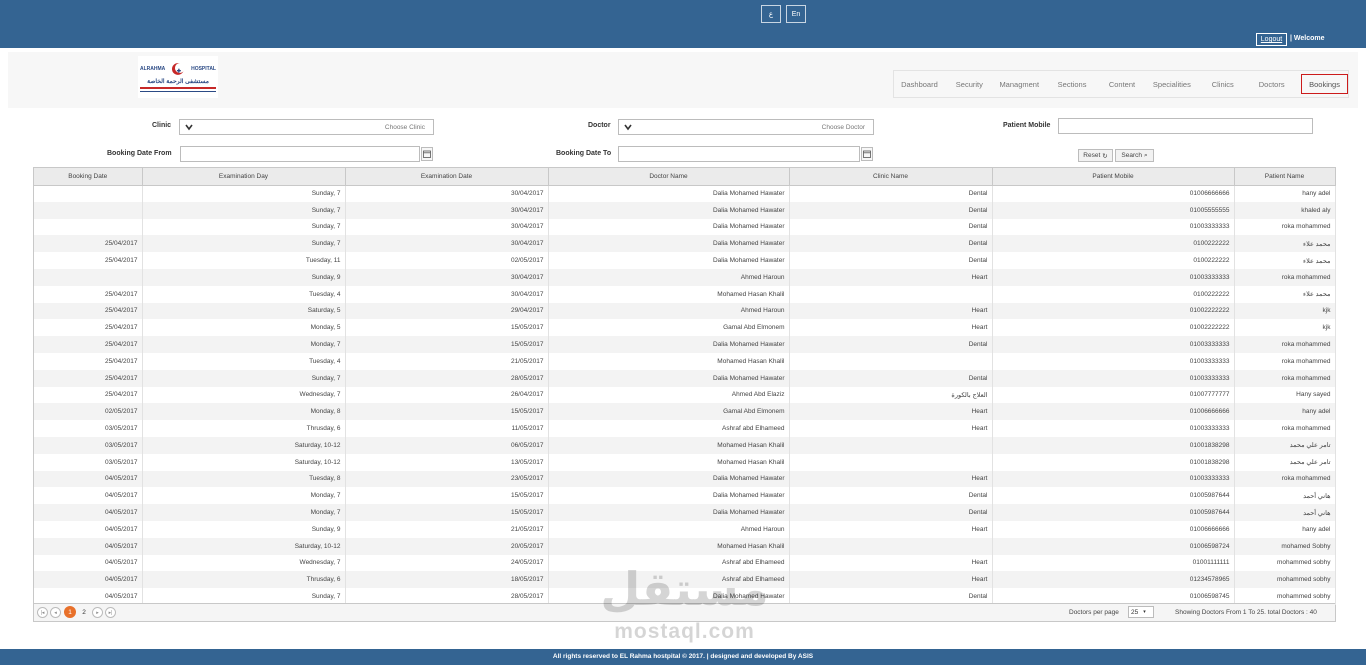 The width and height of the screenshot is (1366, 665). What do you see at coordinates (1113, 177) in the screenshot?
I see `col-patient-mobile: Patient Mobile` at bounding box center [1113, 177].